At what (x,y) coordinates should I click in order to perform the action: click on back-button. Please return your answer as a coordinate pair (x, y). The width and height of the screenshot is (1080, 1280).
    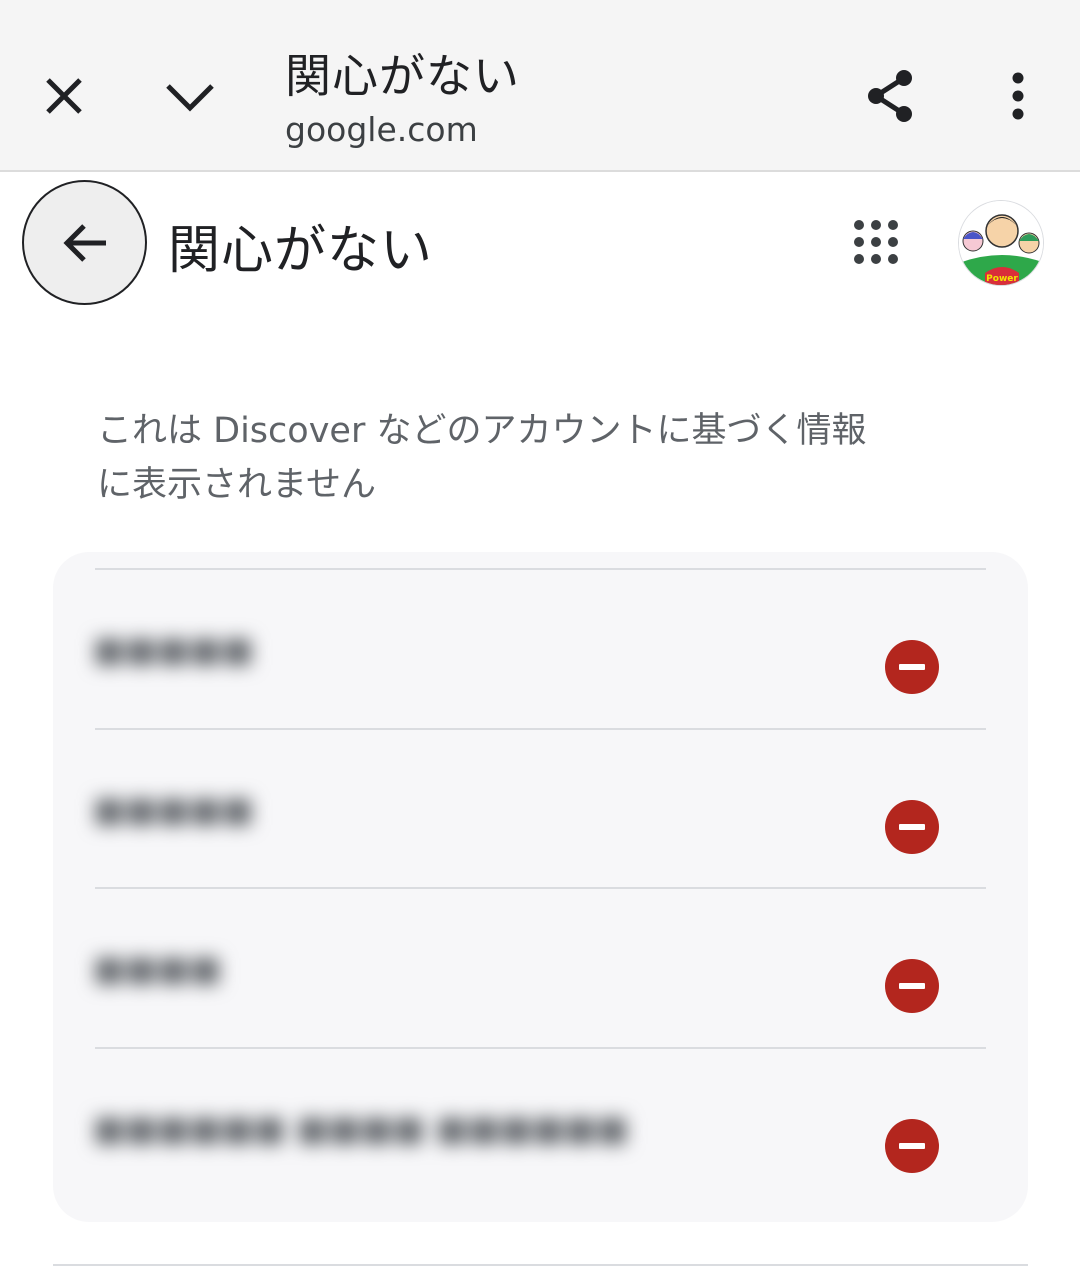
    Looking at the image, I should click on (84, 242).